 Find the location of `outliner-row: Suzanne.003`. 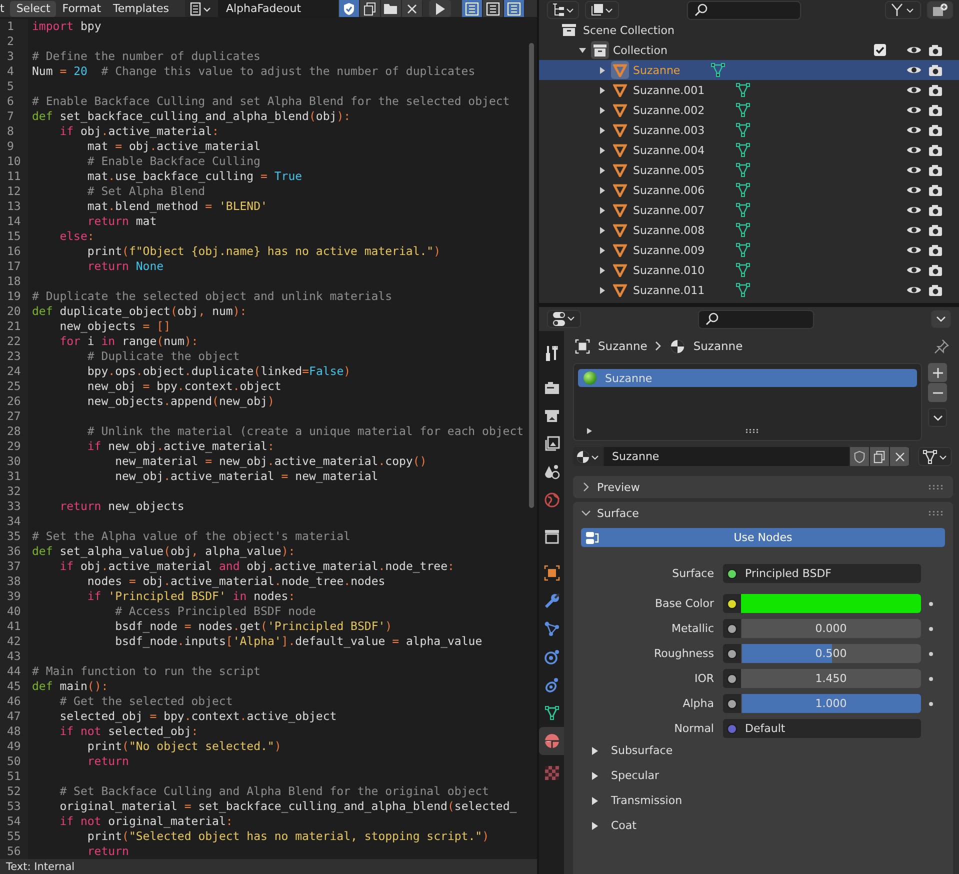

outliner-row: Suzanne.003 is located at coordinates (749, 130).